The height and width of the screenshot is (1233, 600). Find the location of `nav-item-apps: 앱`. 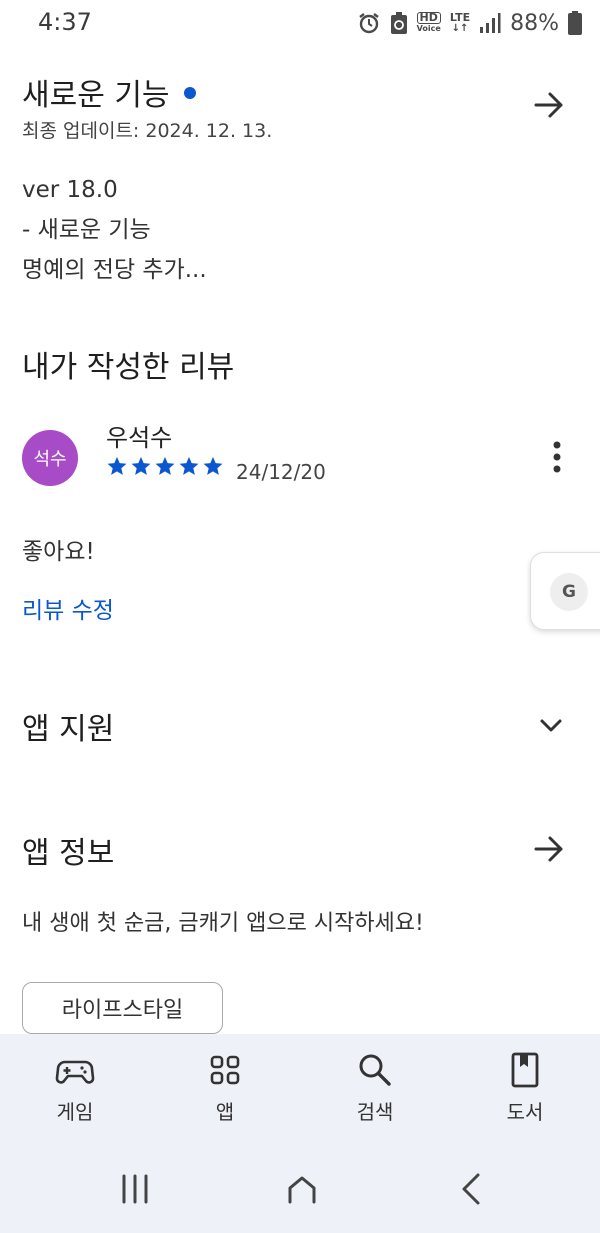

nav-item-apps: 앱 is located at coordinates (225, 1087).